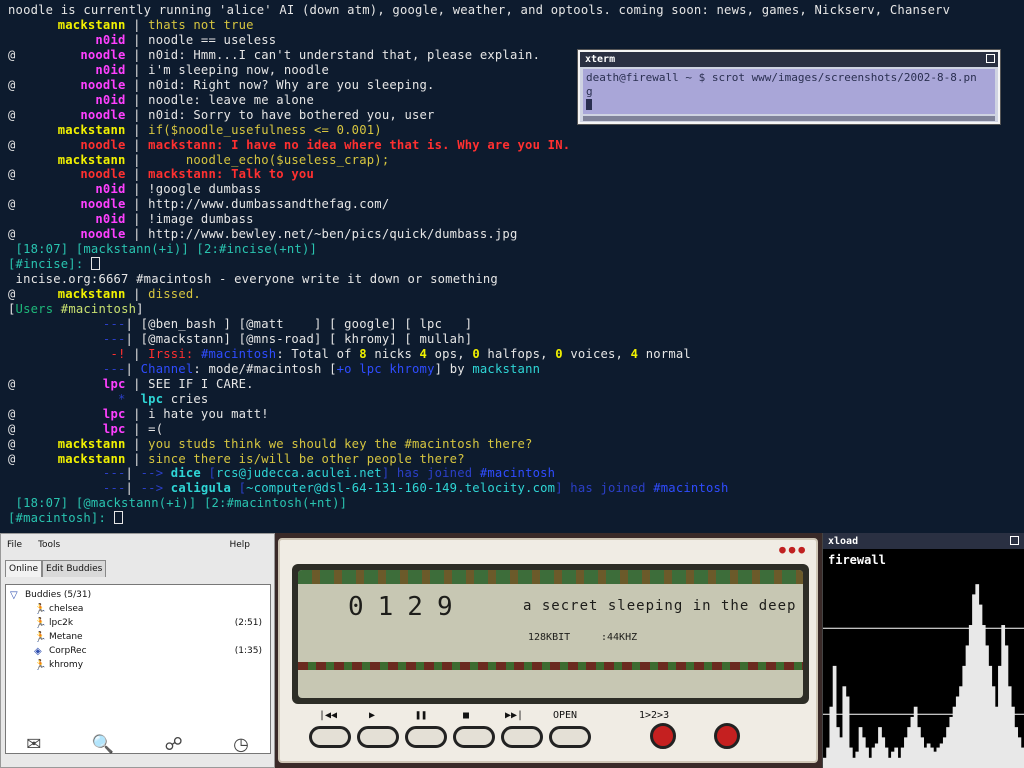 Image resolution: width=1024 pixels, height=768 pixels. Describe the element at coordinates (239, 545) in the screenshot. I see `menu-help: Help` at that location.